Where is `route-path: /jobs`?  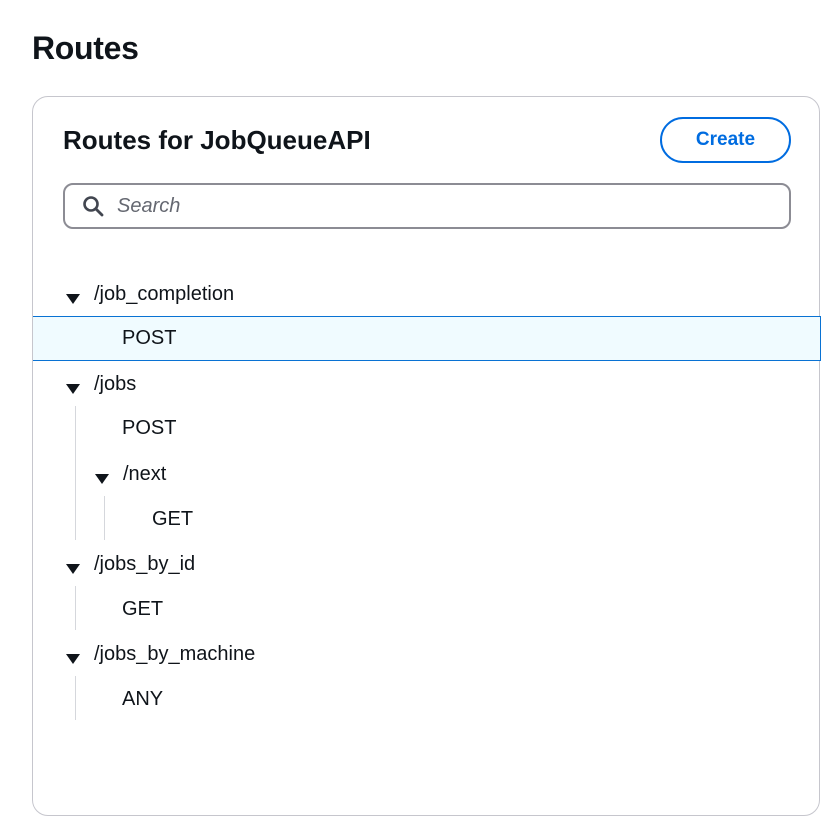 route-path: /jobs is located at coordinates (115, 383).